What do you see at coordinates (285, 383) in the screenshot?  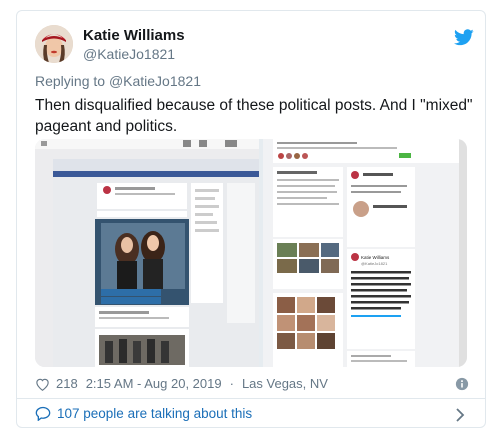 I see `tweet-location: Las Vegas, NV` at bounding box center [285, 383].